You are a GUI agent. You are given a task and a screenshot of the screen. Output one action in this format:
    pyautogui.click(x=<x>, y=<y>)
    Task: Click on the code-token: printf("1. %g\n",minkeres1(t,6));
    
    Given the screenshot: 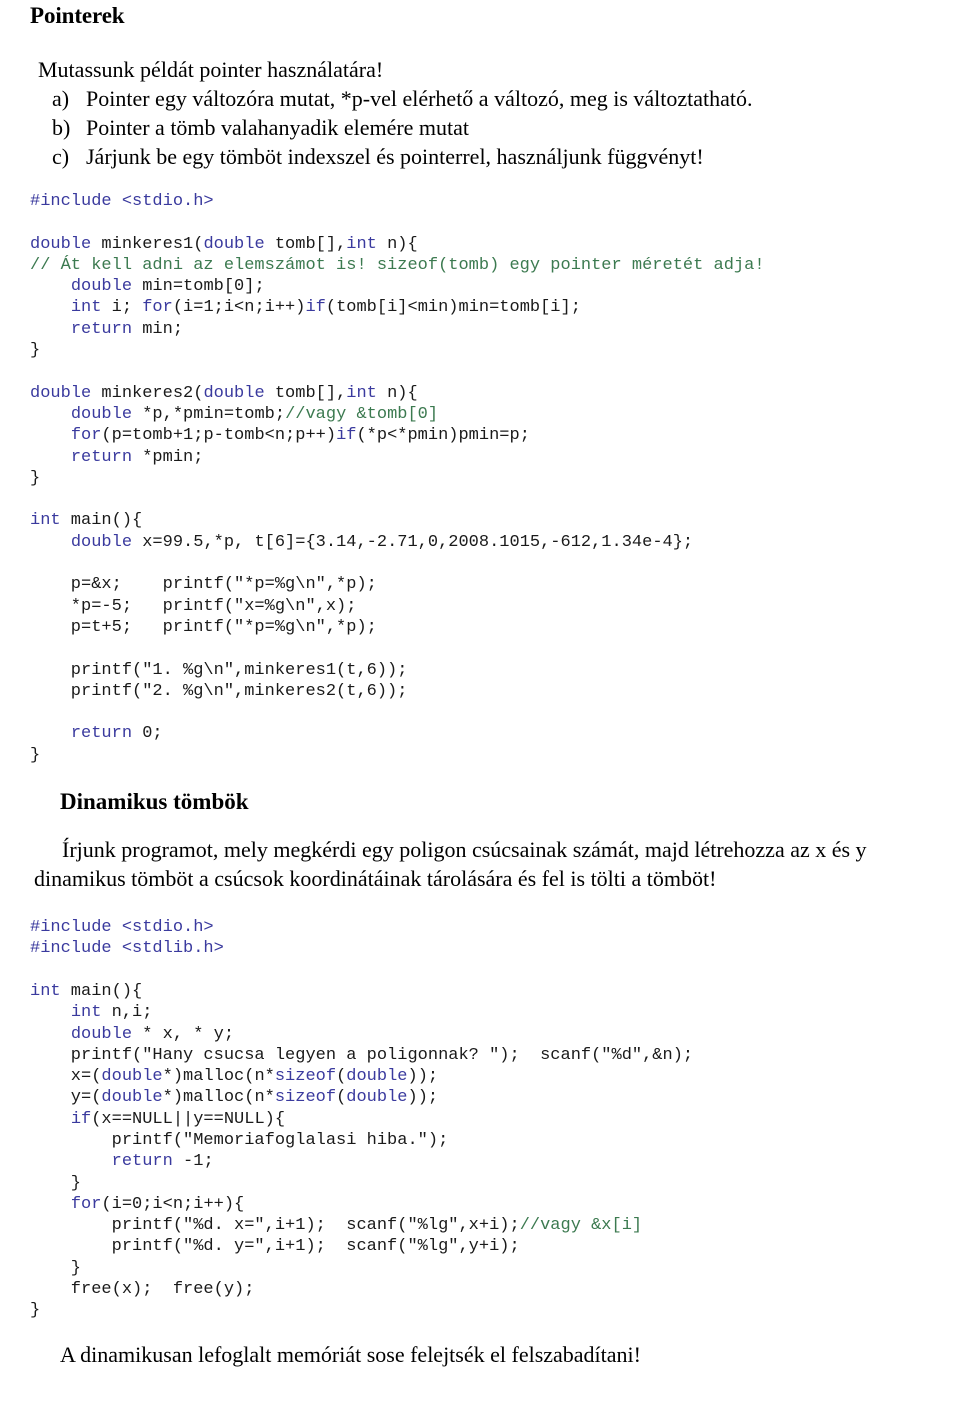 What is the action you would take?
    pyautogui.click(x=219, y=670)
    